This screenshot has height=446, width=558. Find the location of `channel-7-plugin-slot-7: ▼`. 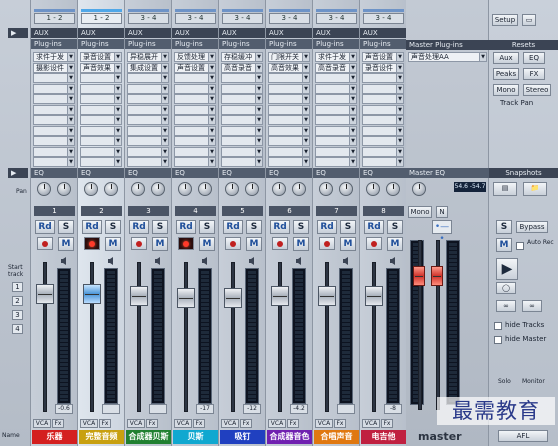

channel-7-plugin-slot-7: ▼ is located at coordinates (336, 120).